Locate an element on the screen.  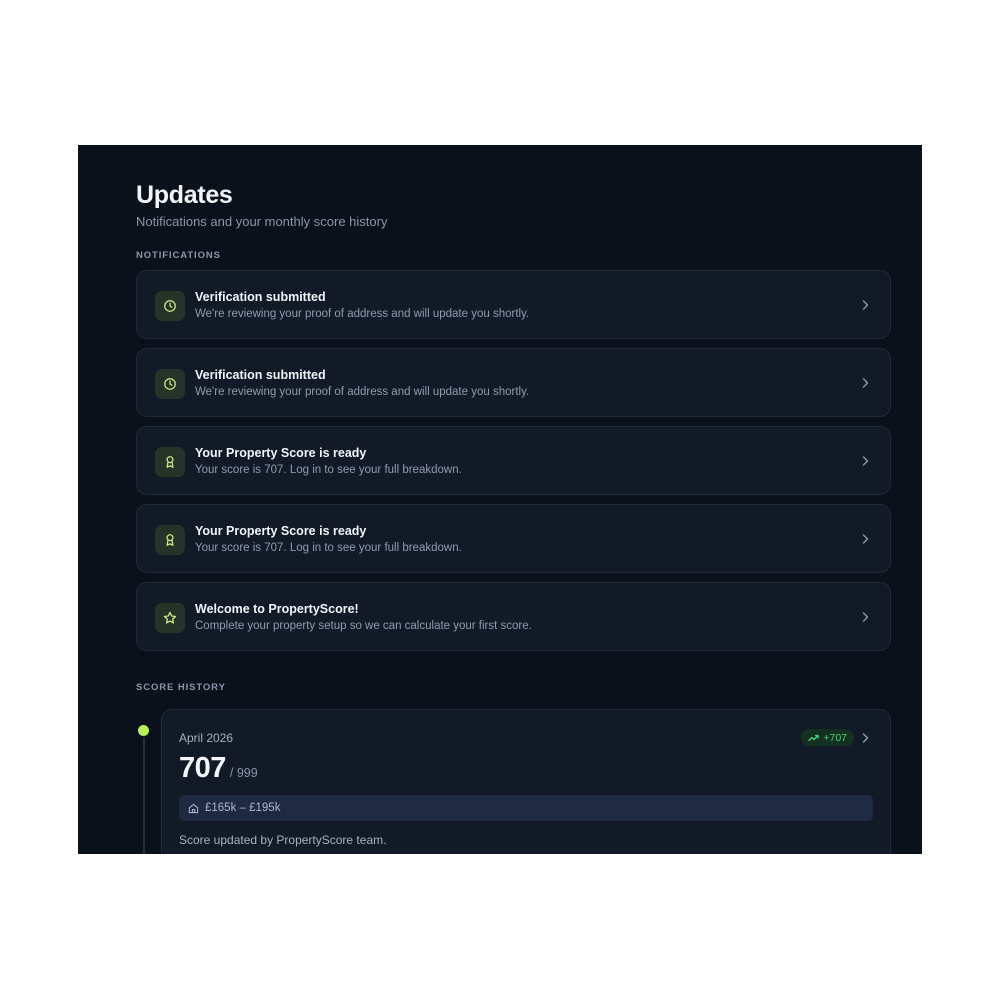
history-note: Score updated by PropertyScore team. is located at coordinates (283, 840).